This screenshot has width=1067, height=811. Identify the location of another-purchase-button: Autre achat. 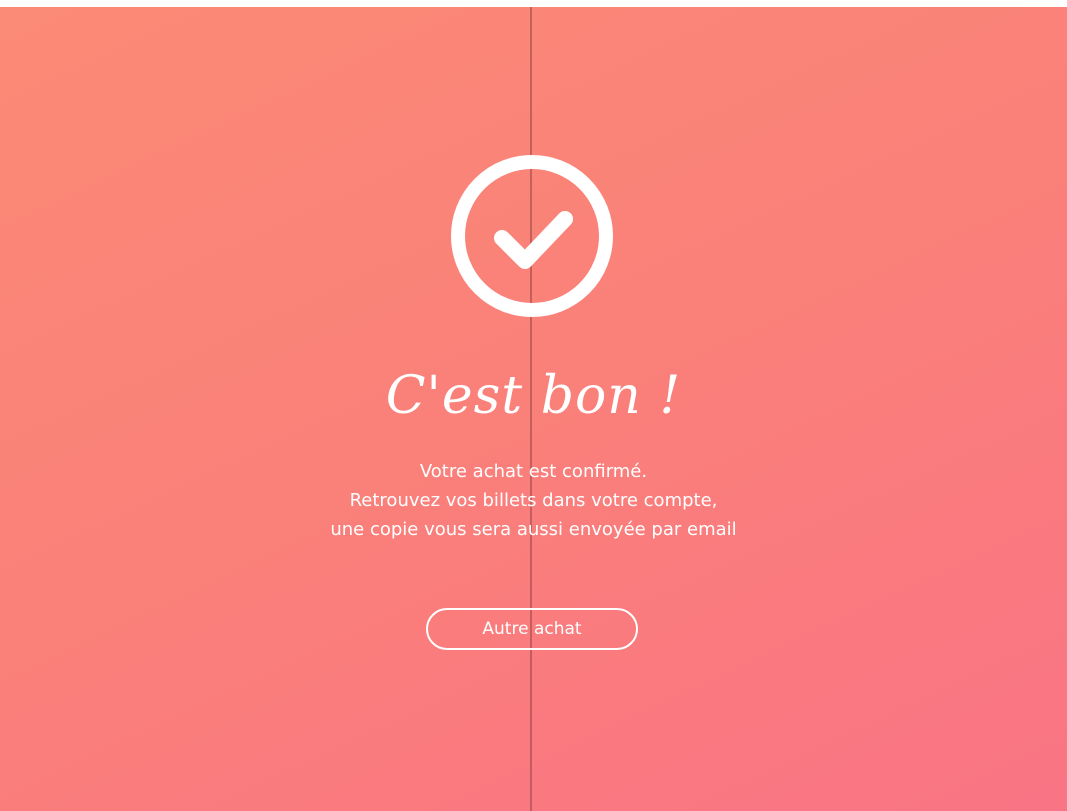
(532, 629).